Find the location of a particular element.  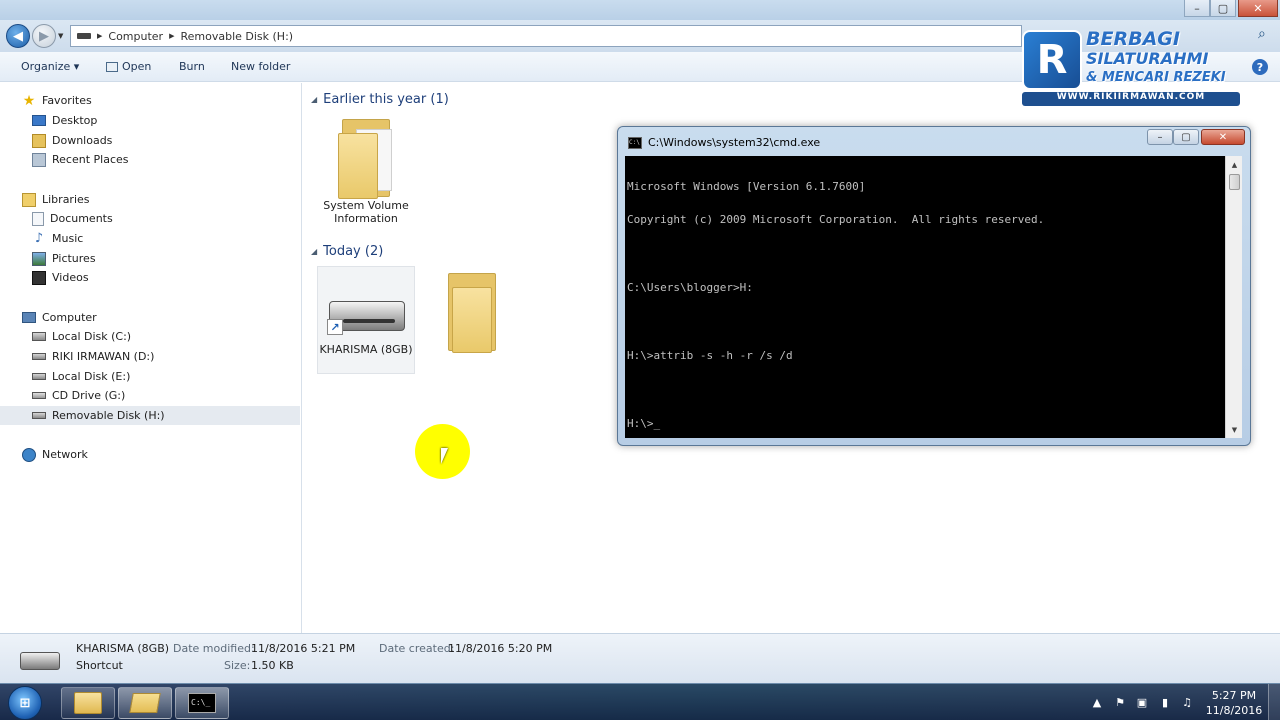

file-system-volume-information: System Volume Information is located at coordinates (366, 169).